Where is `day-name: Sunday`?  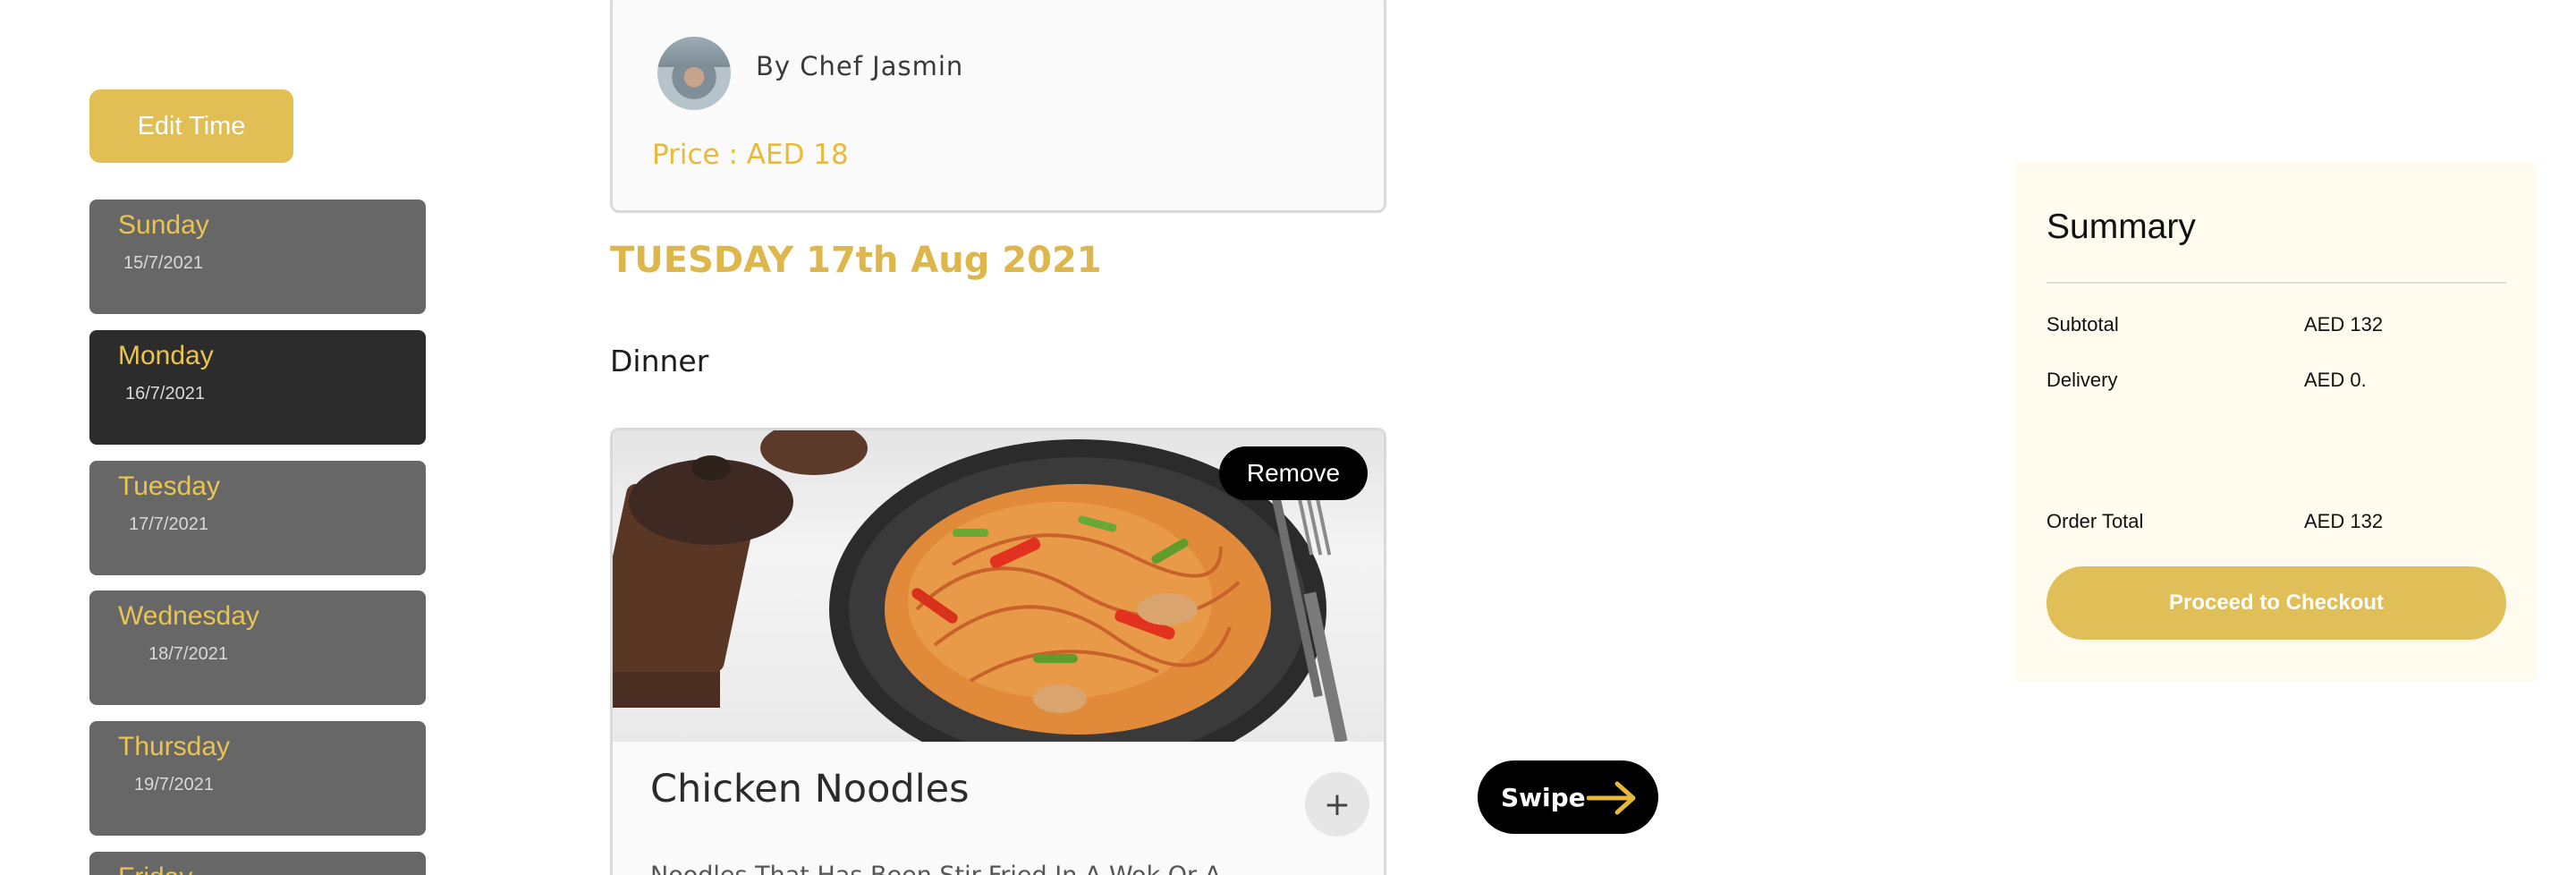 day-name: Sunday is located at coordinates (163, 225).